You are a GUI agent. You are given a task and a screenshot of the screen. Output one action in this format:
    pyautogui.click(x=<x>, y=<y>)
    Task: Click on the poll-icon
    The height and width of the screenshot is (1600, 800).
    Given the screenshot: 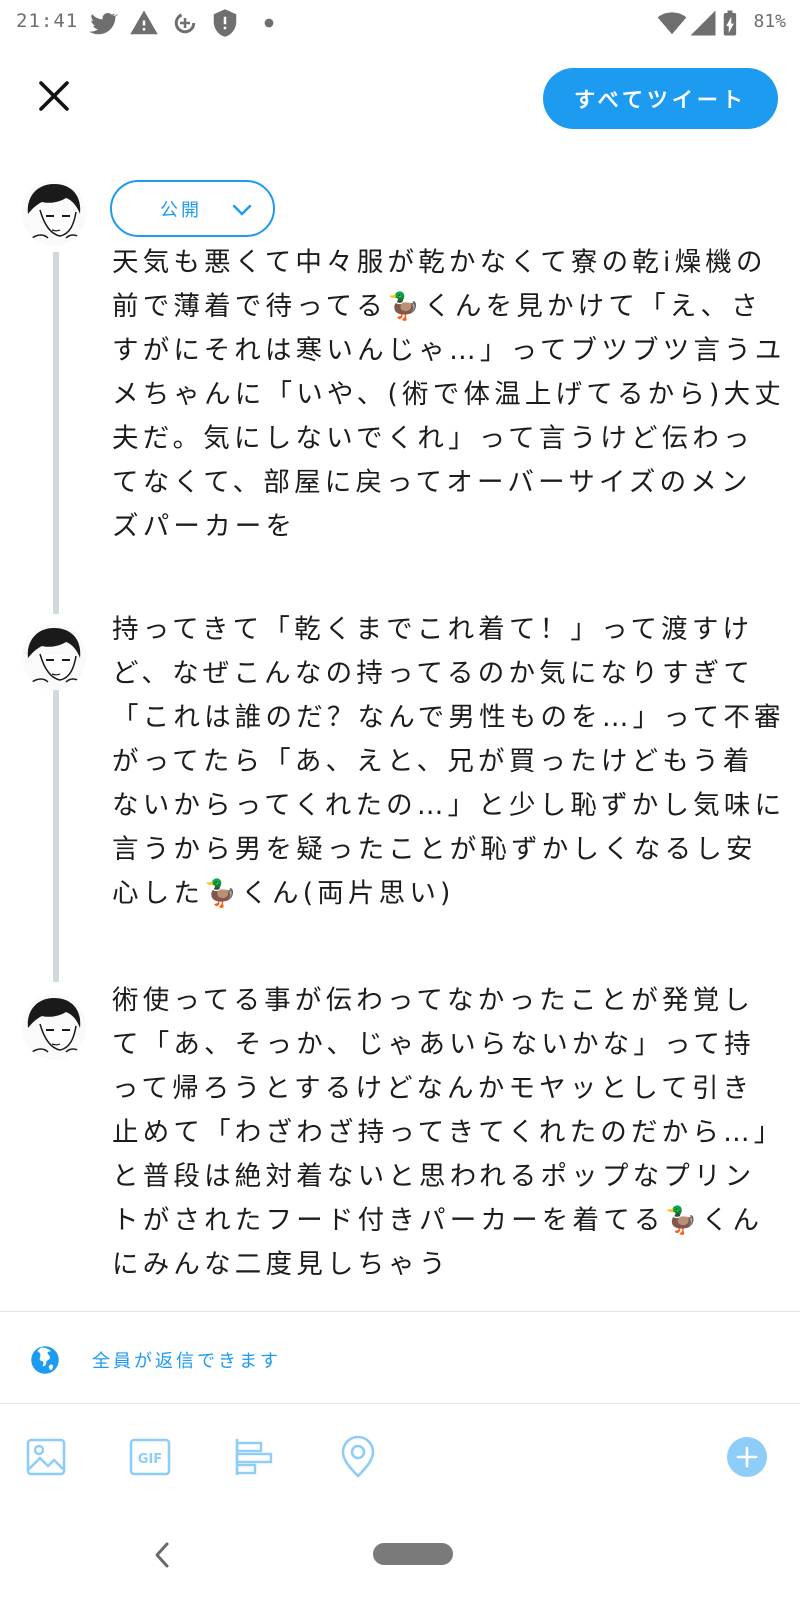 What is the action you would take?
    pyautogui.click(x=254, y=1457)
    